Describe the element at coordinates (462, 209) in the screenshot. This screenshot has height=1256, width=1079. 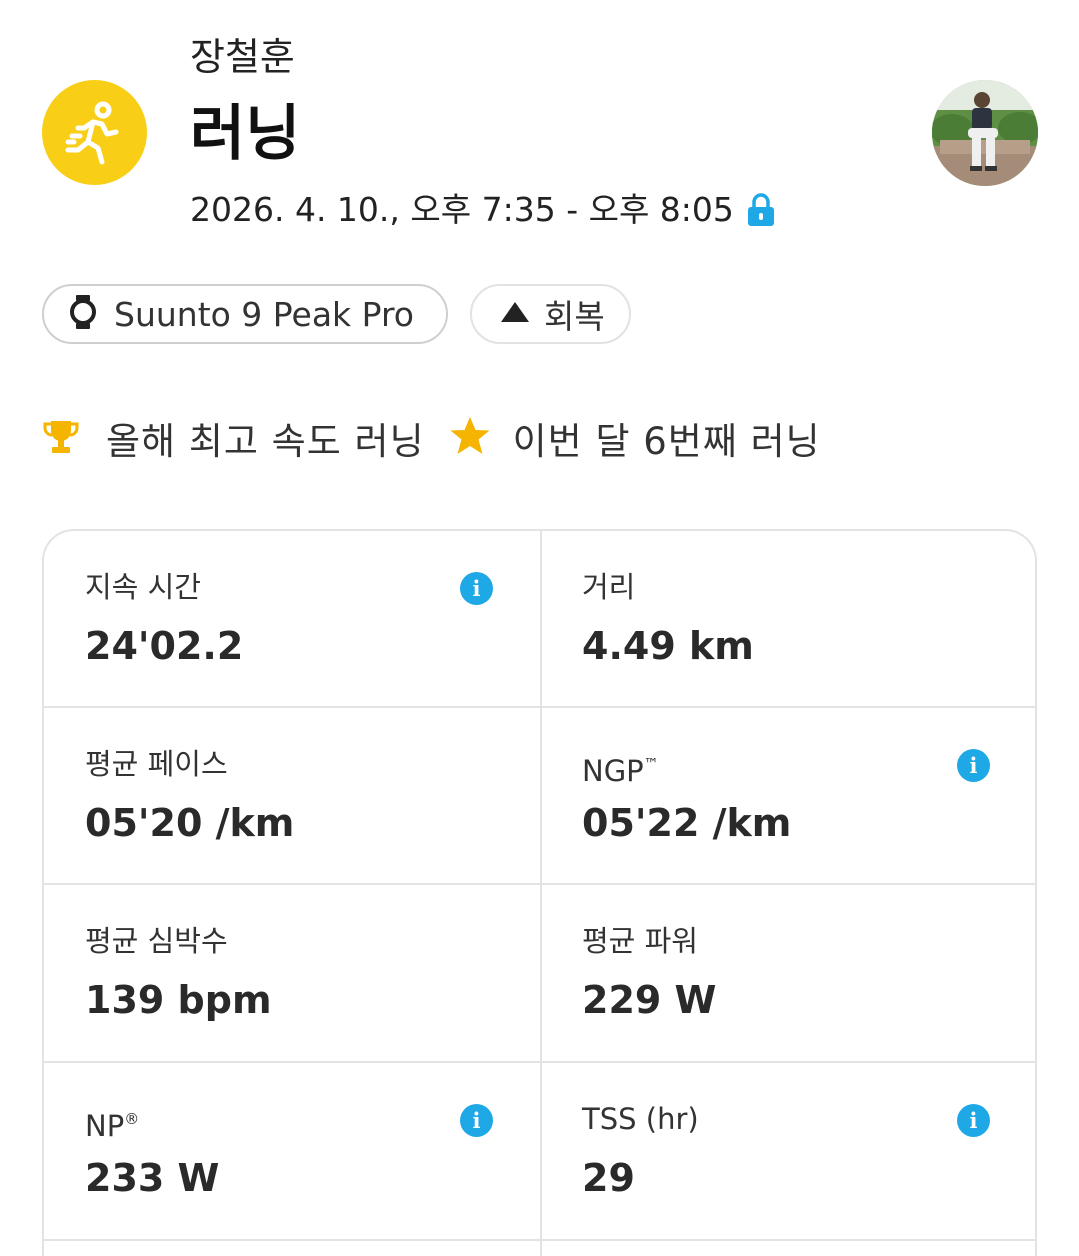
I see `activity-datetime: 2026. 4. 10., 오후 7:35 - 오후 8:05` at that location.